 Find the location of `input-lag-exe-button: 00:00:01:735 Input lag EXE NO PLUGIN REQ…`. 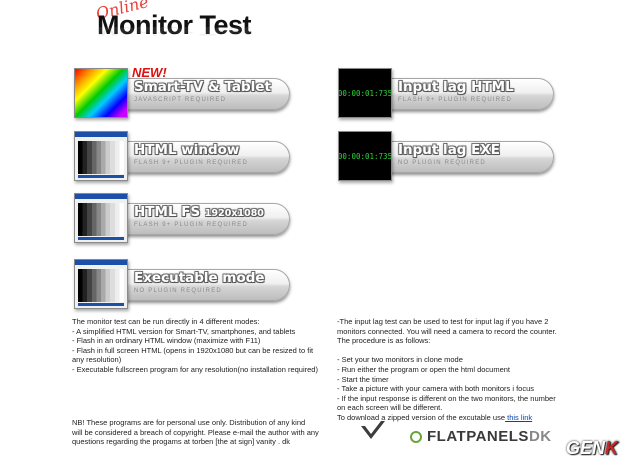

input-lag-exe-button: 00:00:01:735 Input lag EXE NO PLUGIN REQ… is located at coordinates (446, 156).